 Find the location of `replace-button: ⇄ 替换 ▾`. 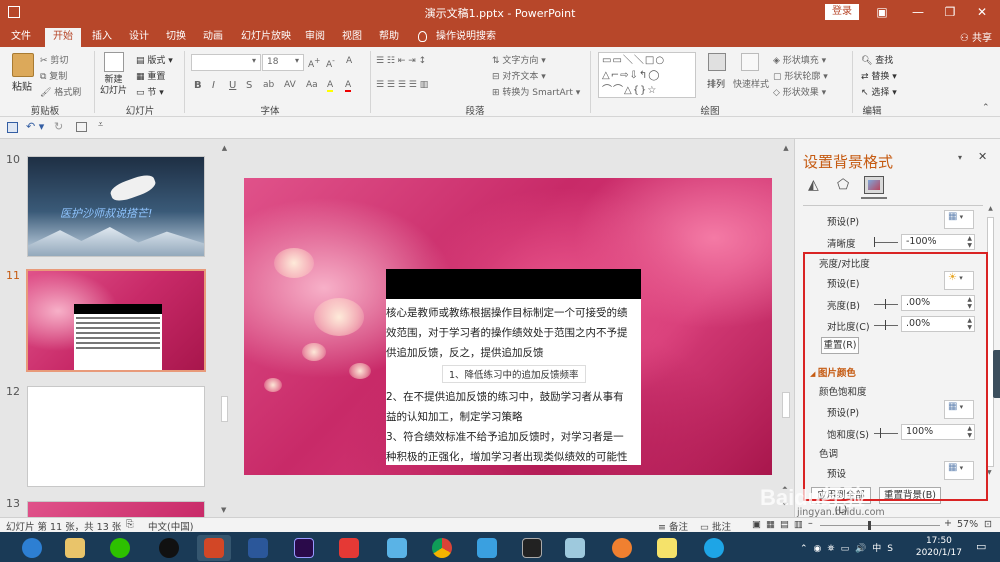

replace-button: ⇄ 替换 ▾ is located at coordinates (879, 75).